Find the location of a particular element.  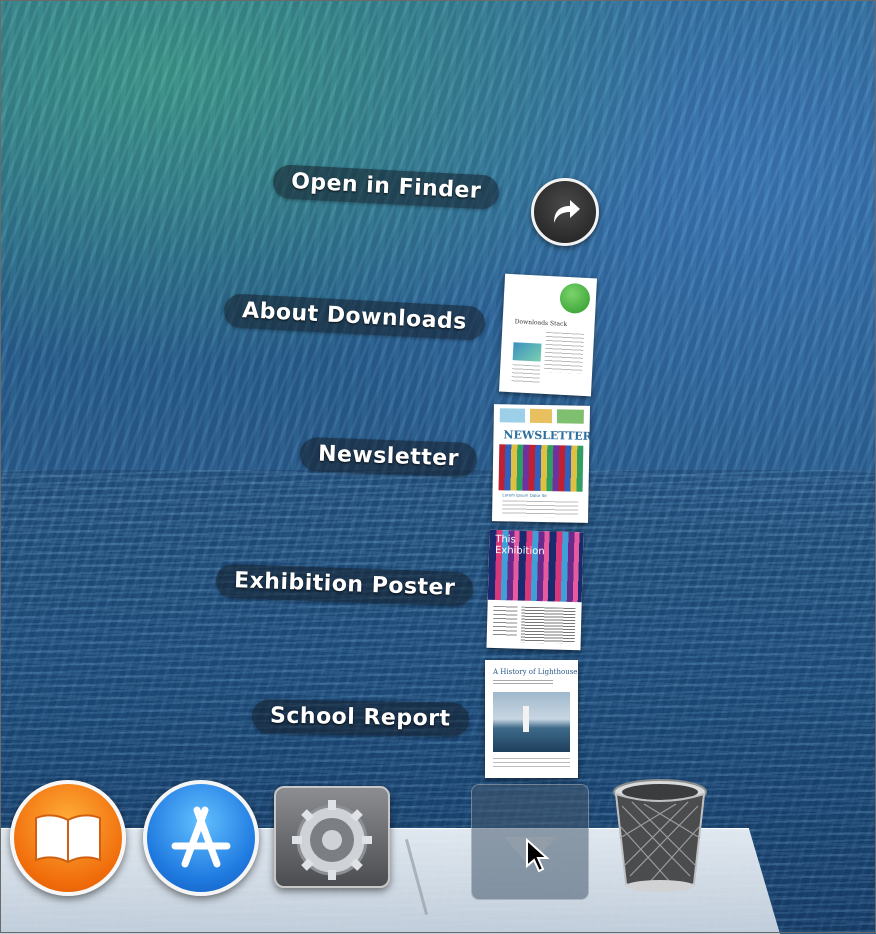

report-doc-title: A History of Lighthouses is located at coordinates (535, 672).